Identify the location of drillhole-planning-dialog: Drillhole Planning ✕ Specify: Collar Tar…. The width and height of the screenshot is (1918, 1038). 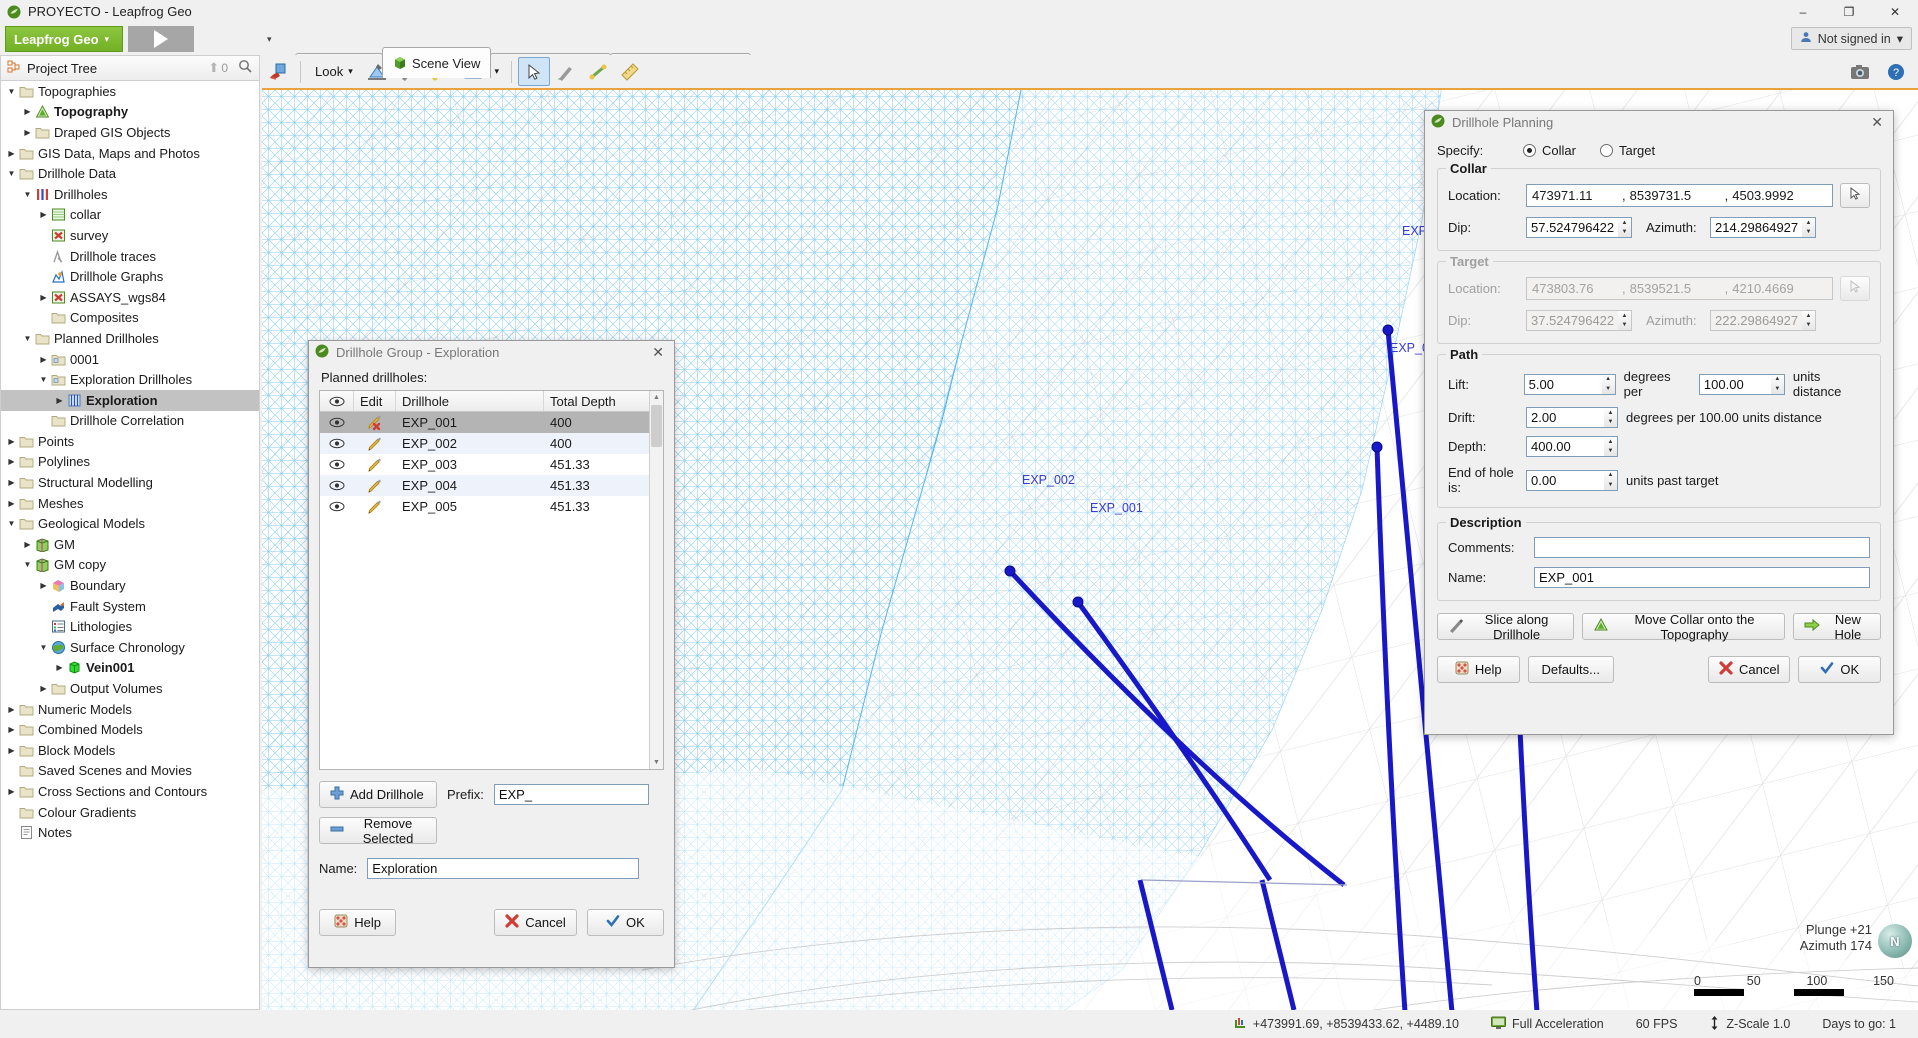
(1659, 422).